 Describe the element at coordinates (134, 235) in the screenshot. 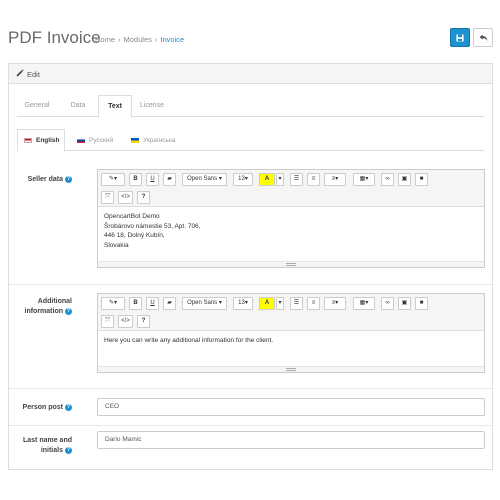

I see `seller-line: 446 18, Dolný Kubín,` at that location.